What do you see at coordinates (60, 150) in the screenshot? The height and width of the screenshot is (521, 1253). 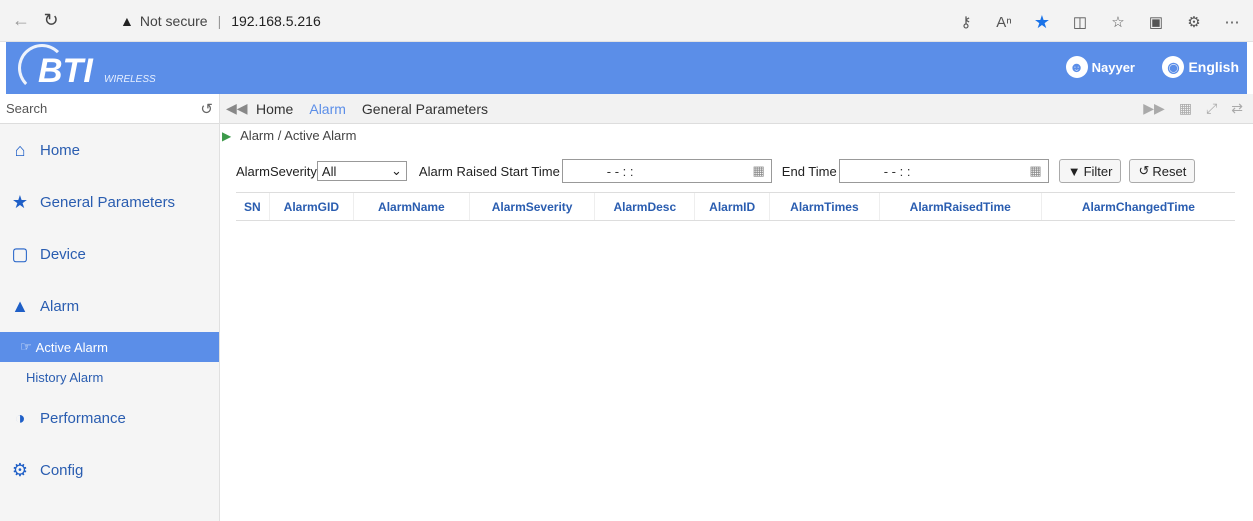 I see `sidebar-item-label: Home` at bounding box center [60, 150].